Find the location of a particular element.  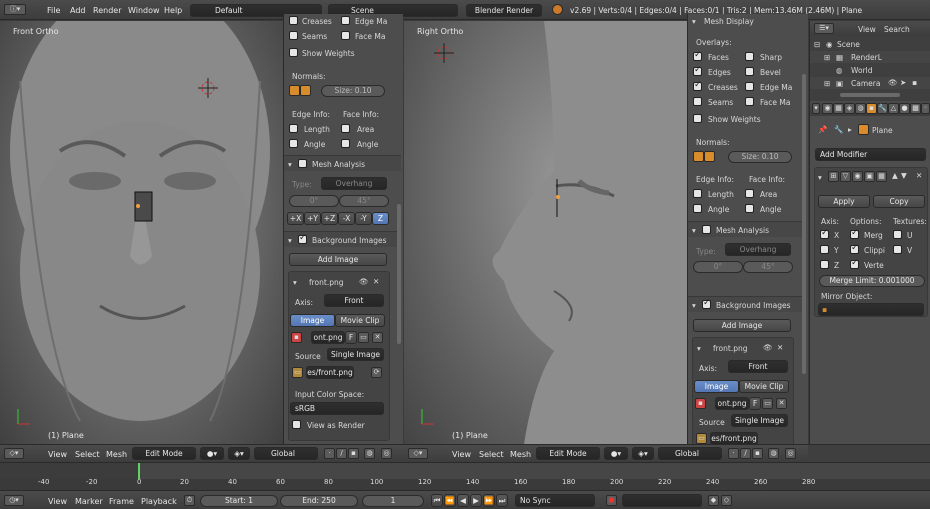

face-angle-check is located at coordinates (345, 143).